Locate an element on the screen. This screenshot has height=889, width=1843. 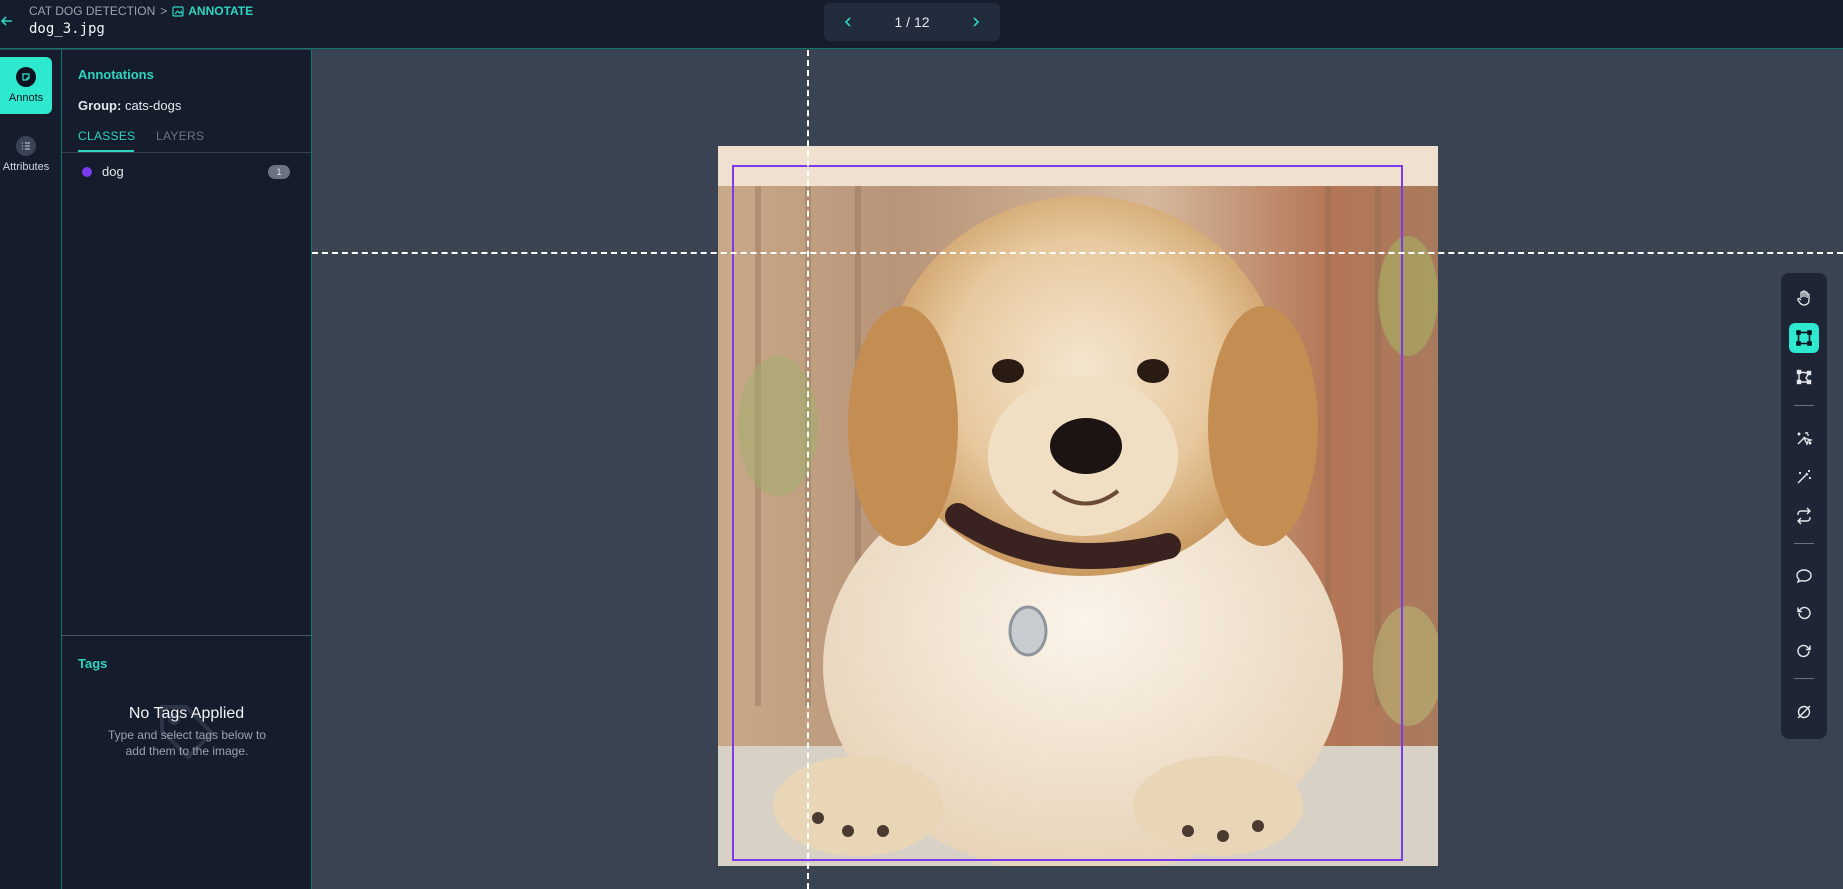
image-pager: 1 / 12 is located at coordinates (912, 22).